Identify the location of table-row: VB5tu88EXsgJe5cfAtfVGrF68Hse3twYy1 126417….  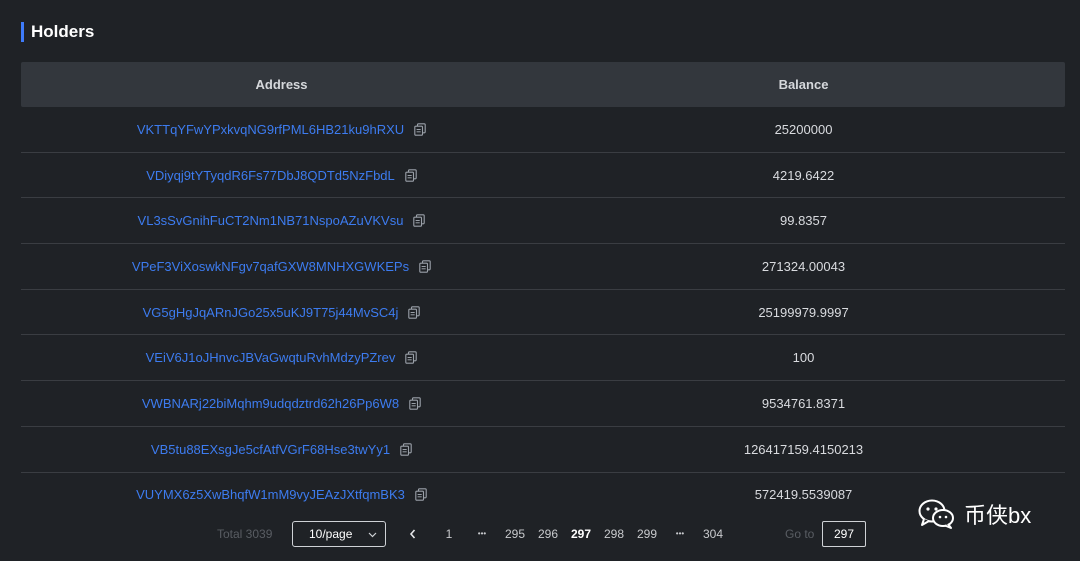
(543, 450).